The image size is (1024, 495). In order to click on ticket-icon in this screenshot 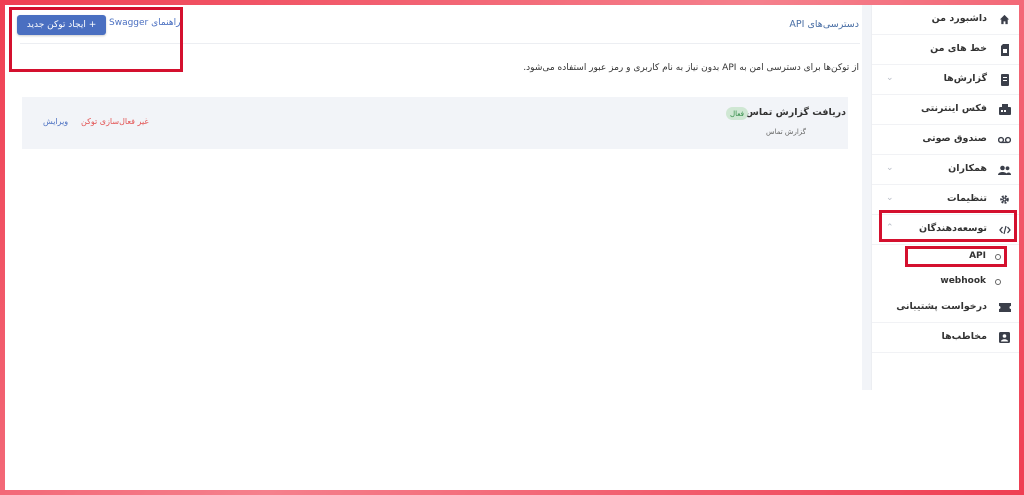, I will do `click(1004, 307)`.